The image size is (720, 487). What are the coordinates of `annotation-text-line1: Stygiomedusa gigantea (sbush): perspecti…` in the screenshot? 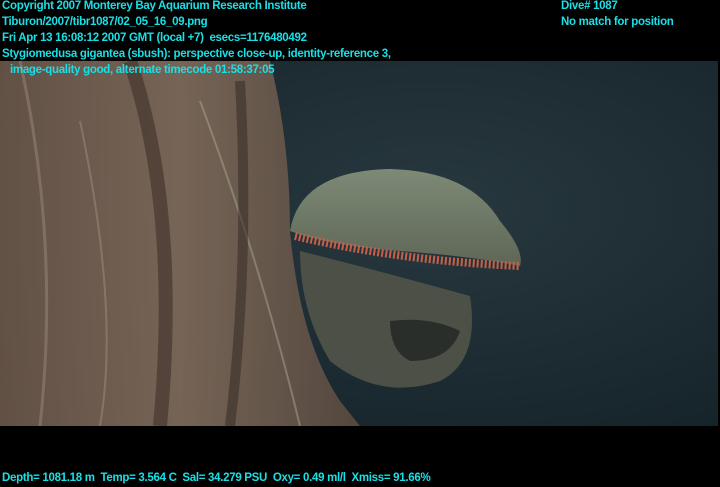 It's located at (196, 54).